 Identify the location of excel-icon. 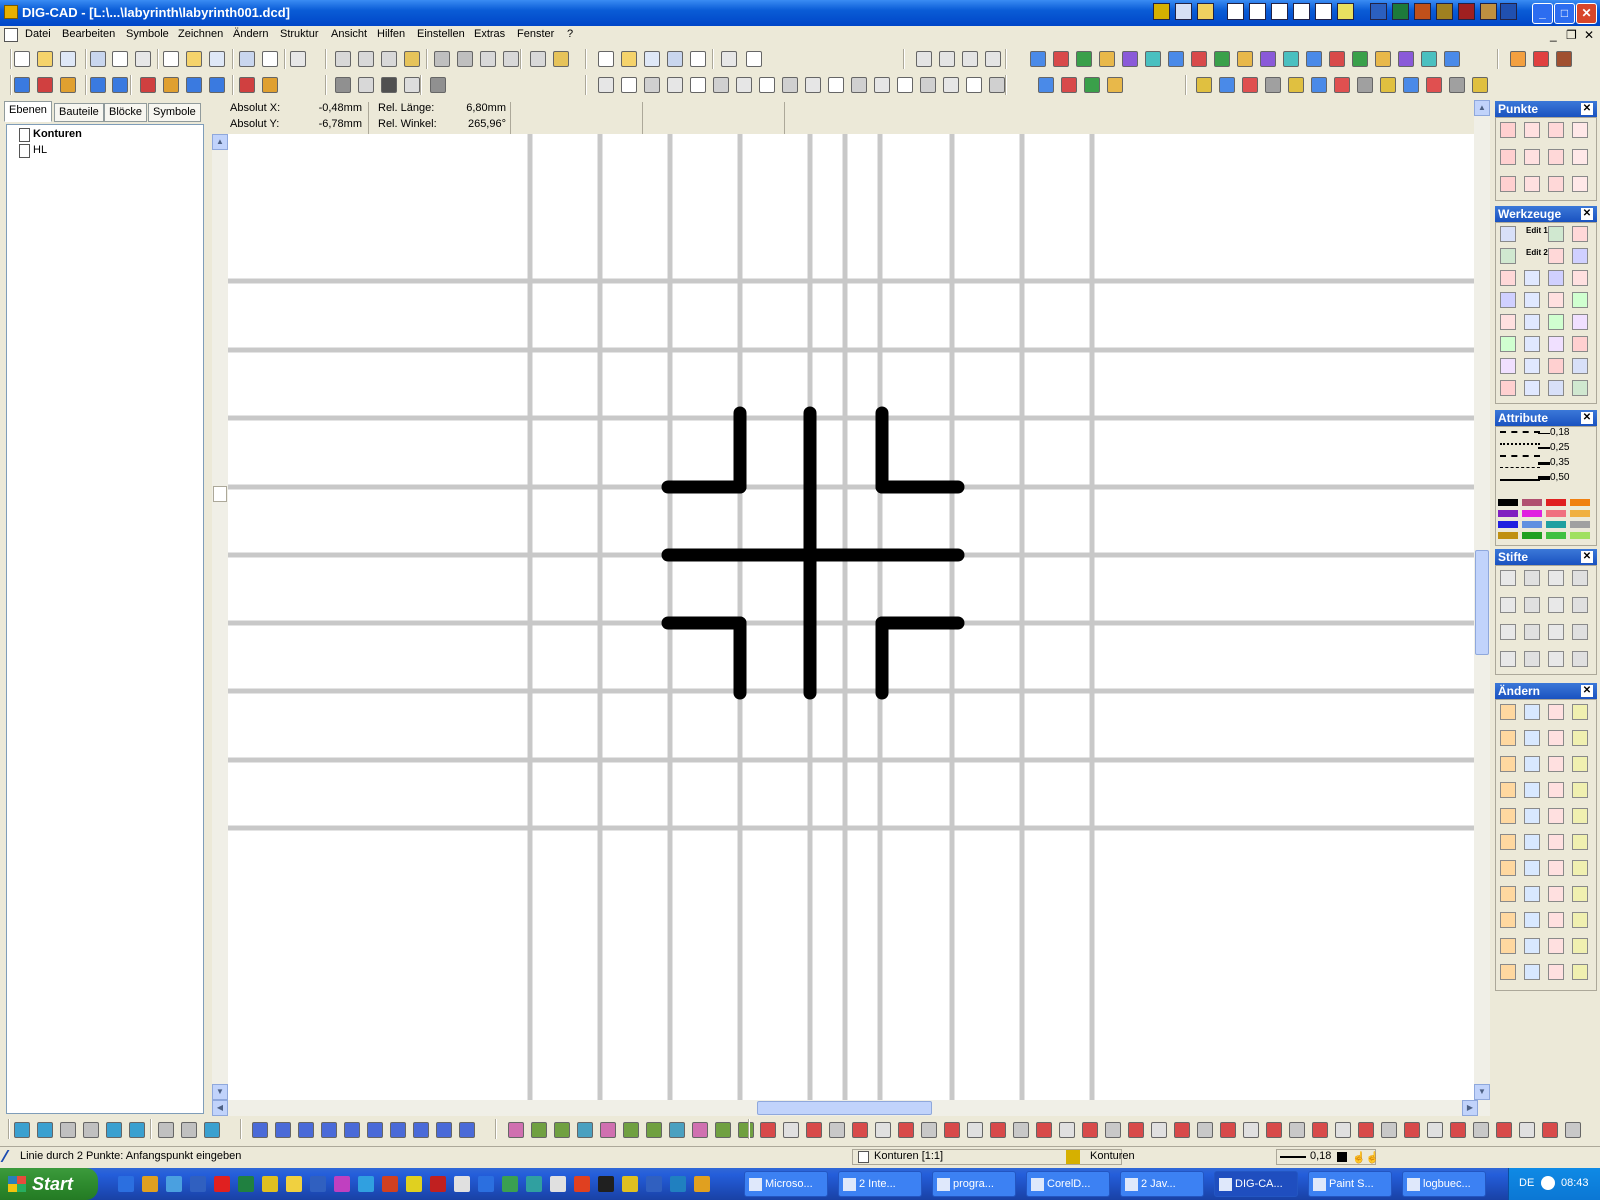
(1400, 11).